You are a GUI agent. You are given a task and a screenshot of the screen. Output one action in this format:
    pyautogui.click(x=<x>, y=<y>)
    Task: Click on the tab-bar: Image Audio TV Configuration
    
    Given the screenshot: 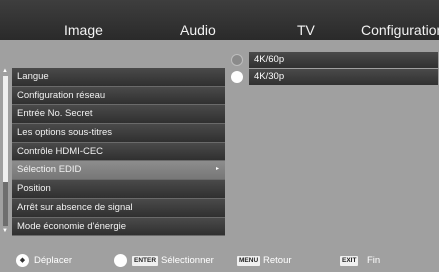 What is the action you would take?
    pyautogui.click(x=219, y=20)
    